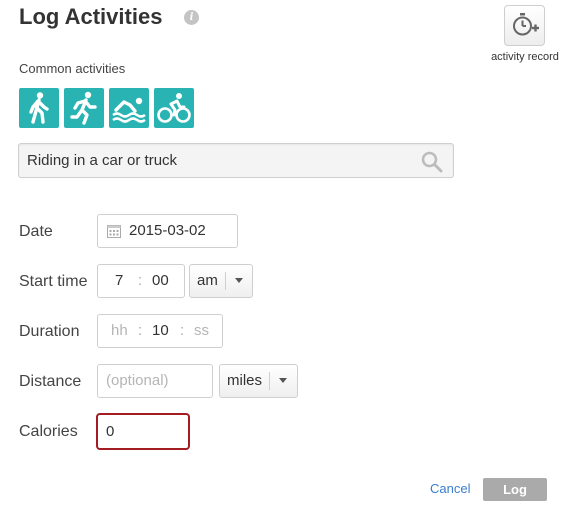 The image size is (579, 519). What do you see at coordinates (221, 281) in the screenshot?
I see `ampm-select: am` at bounding box center [221, 281].